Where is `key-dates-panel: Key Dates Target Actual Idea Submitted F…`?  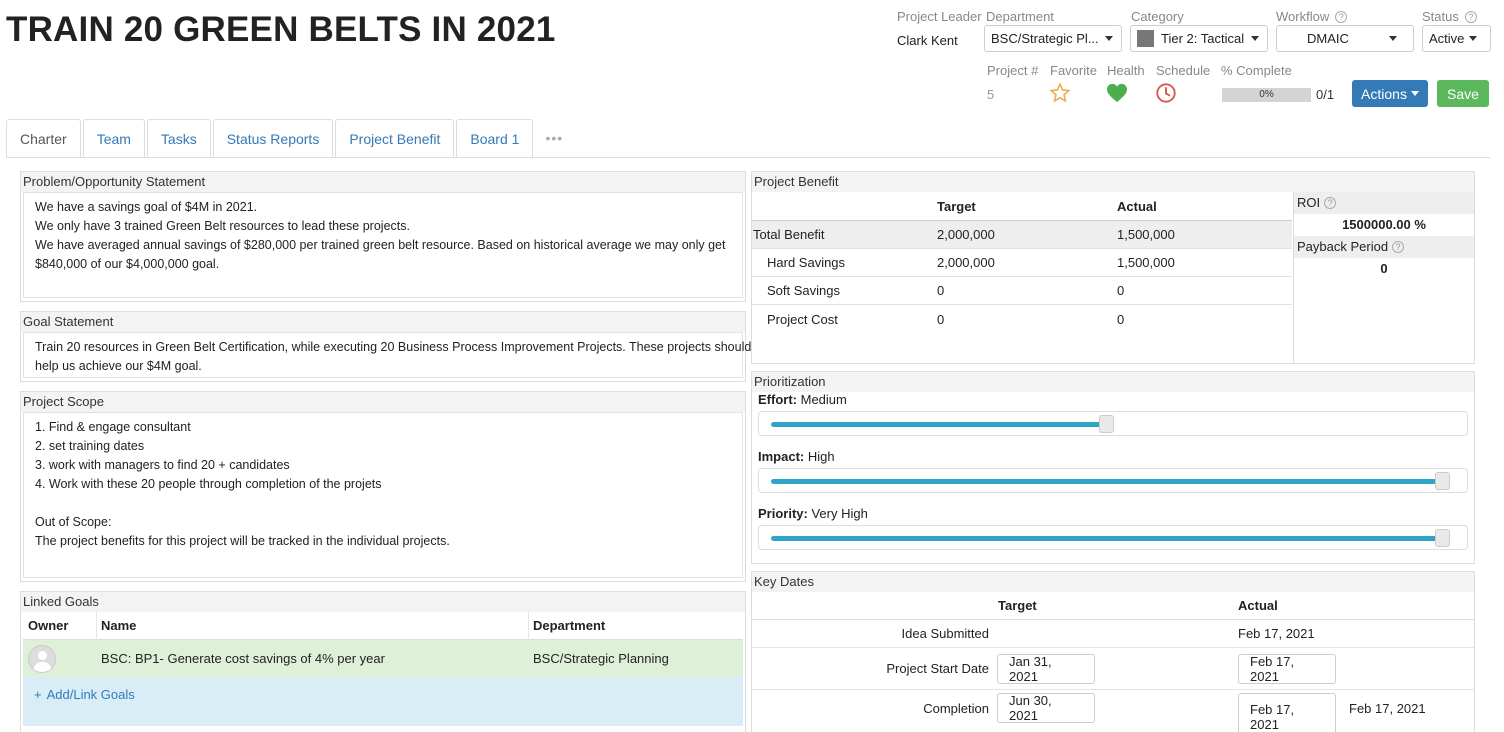
key-dates-panel: Key Dates Target Actual Idea Submitted F… is located at coordinates (1113, 651).